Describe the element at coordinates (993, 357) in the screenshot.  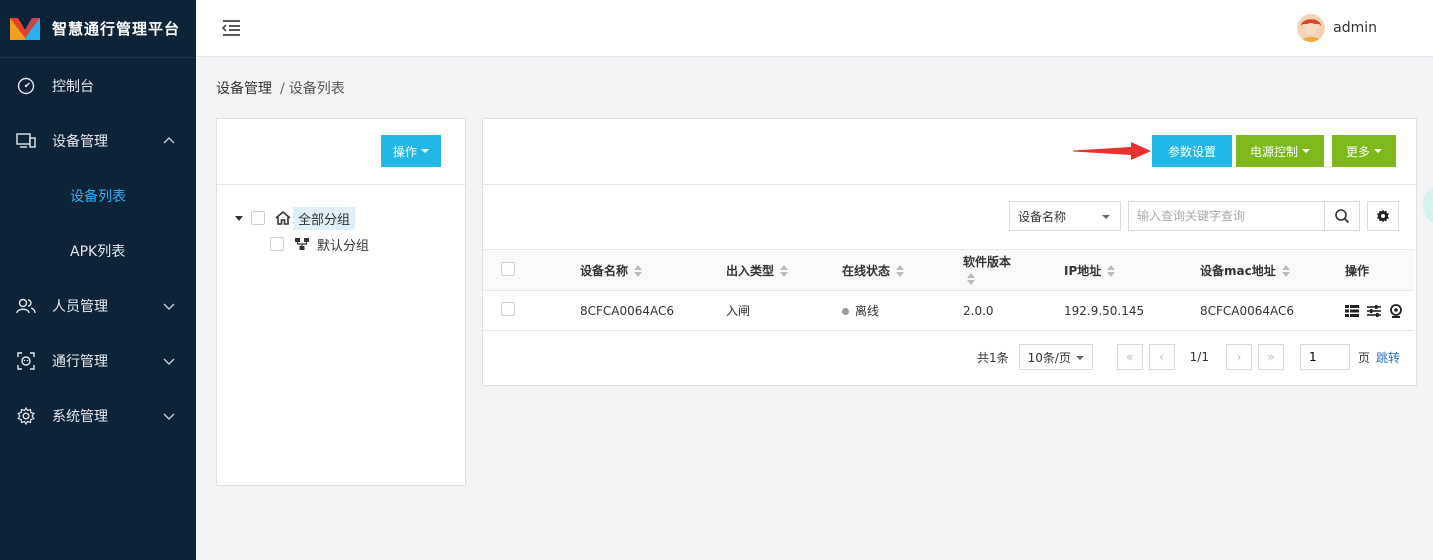
I see `total-count: 共1条` at that location.